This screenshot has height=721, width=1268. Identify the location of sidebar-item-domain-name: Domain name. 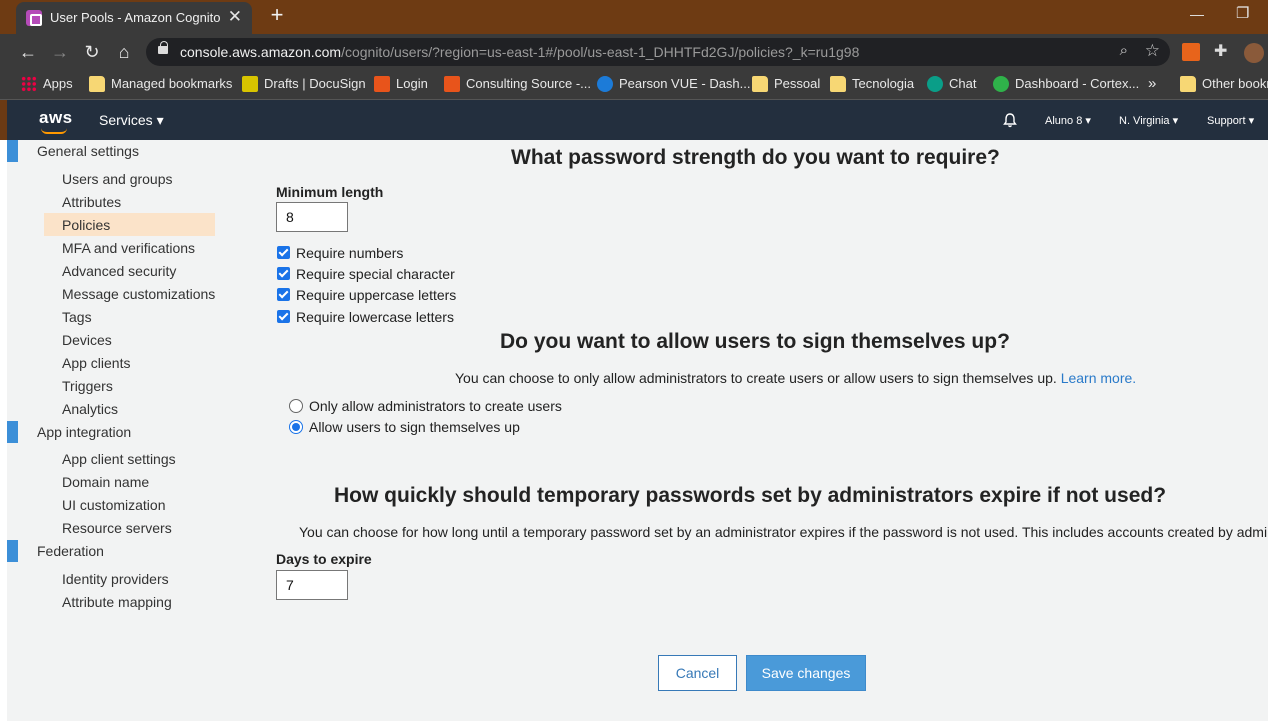
(105, 482).